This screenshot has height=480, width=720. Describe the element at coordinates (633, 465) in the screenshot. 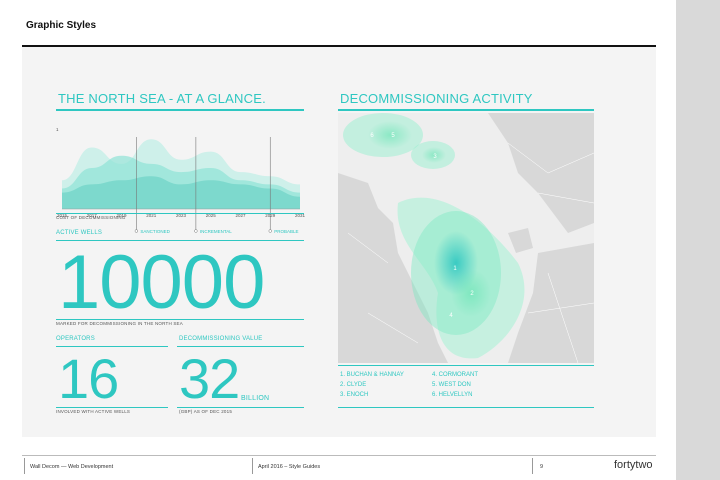

I see `brand-logo: fortytwo` at that location.